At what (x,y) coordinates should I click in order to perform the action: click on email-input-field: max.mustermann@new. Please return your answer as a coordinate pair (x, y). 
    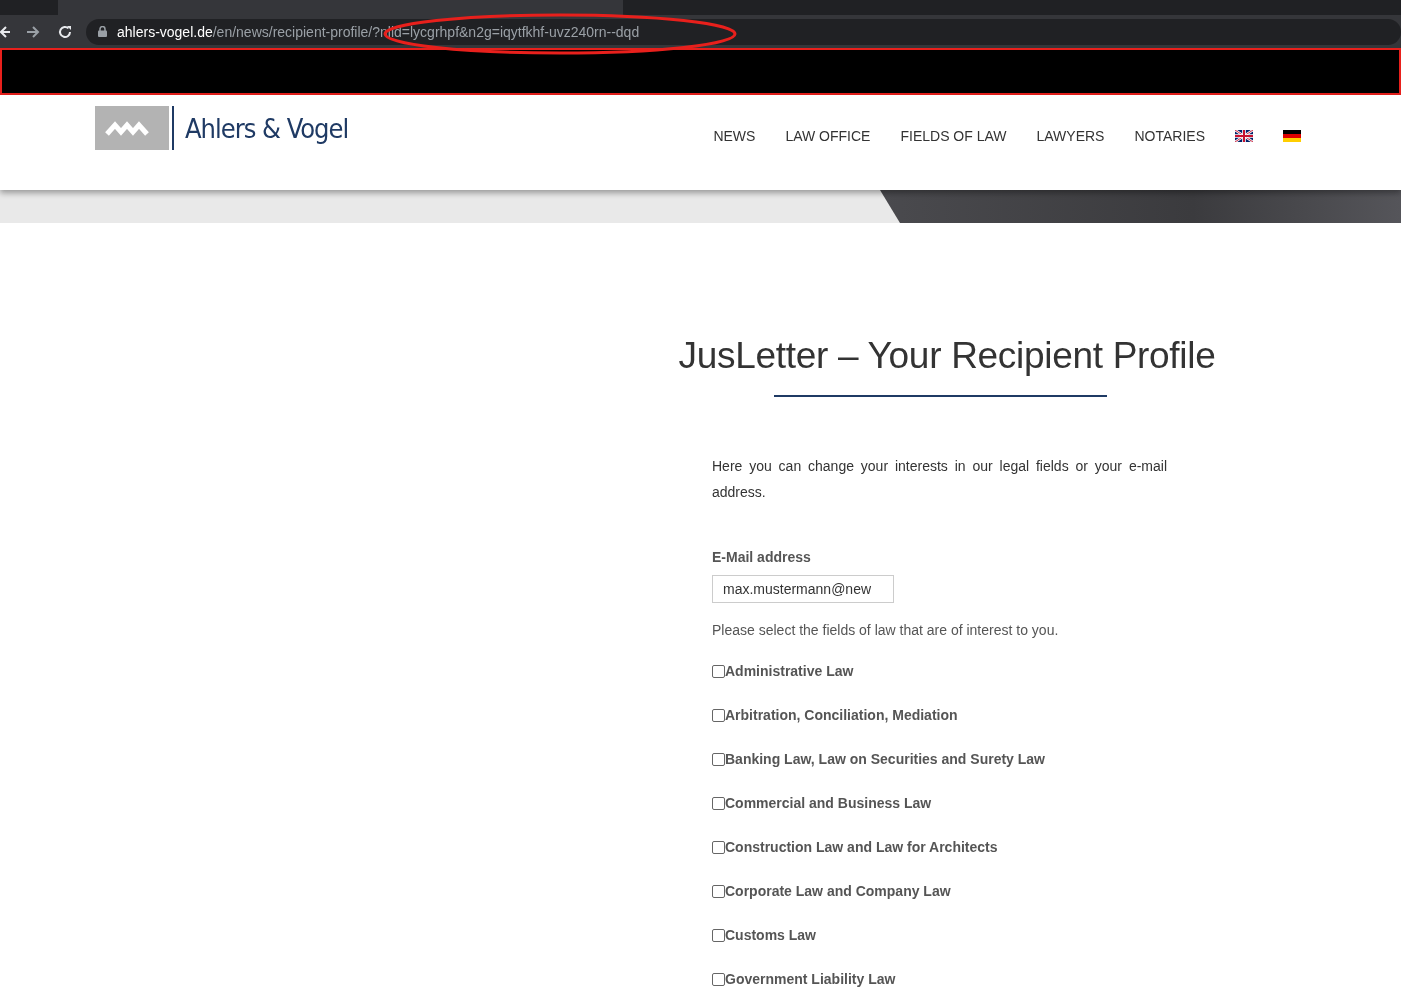
    Looking at the image, I should click on (803, 589).